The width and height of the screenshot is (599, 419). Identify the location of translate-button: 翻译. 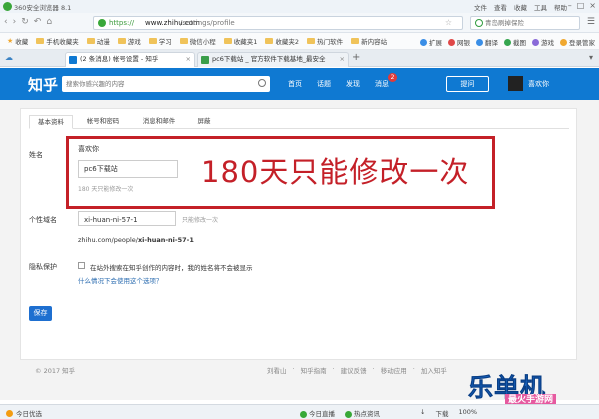
(487, 42).